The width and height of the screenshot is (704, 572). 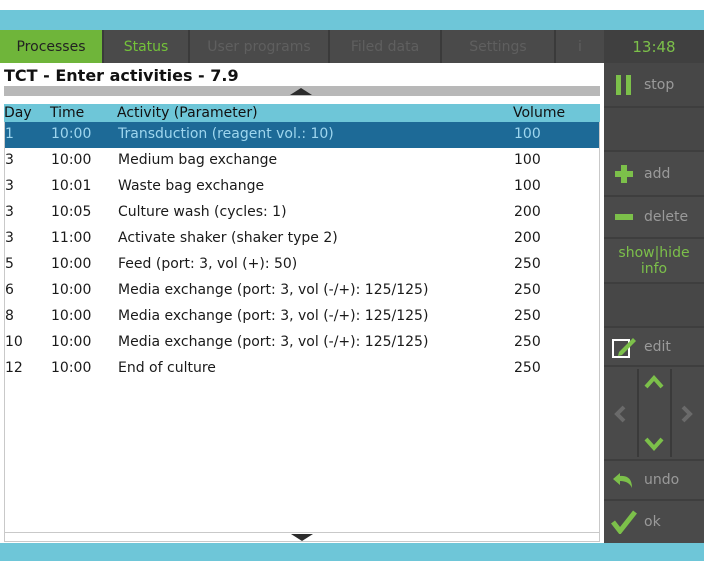 What do you see at coordinates (71, 186) in the screenshot?
I see `cell-time: 10:01` at bounding box center [71, 186].